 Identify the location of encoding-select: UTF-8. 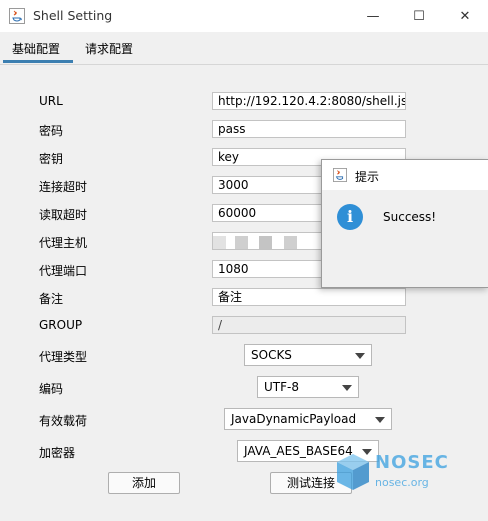
(308, 387).